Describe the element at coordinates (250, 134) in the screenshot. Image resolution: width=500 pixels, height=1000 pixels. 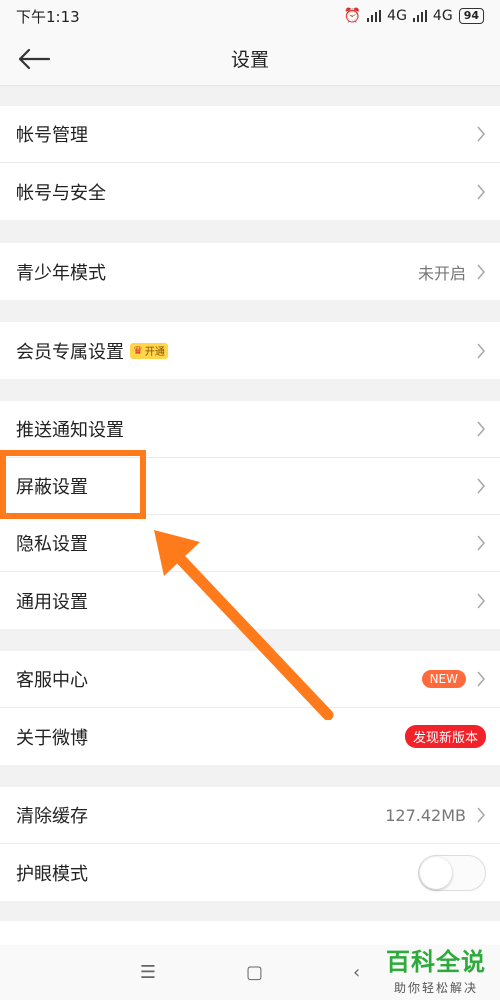
I see `setting-row-account-management: 帐号管理` at that location.